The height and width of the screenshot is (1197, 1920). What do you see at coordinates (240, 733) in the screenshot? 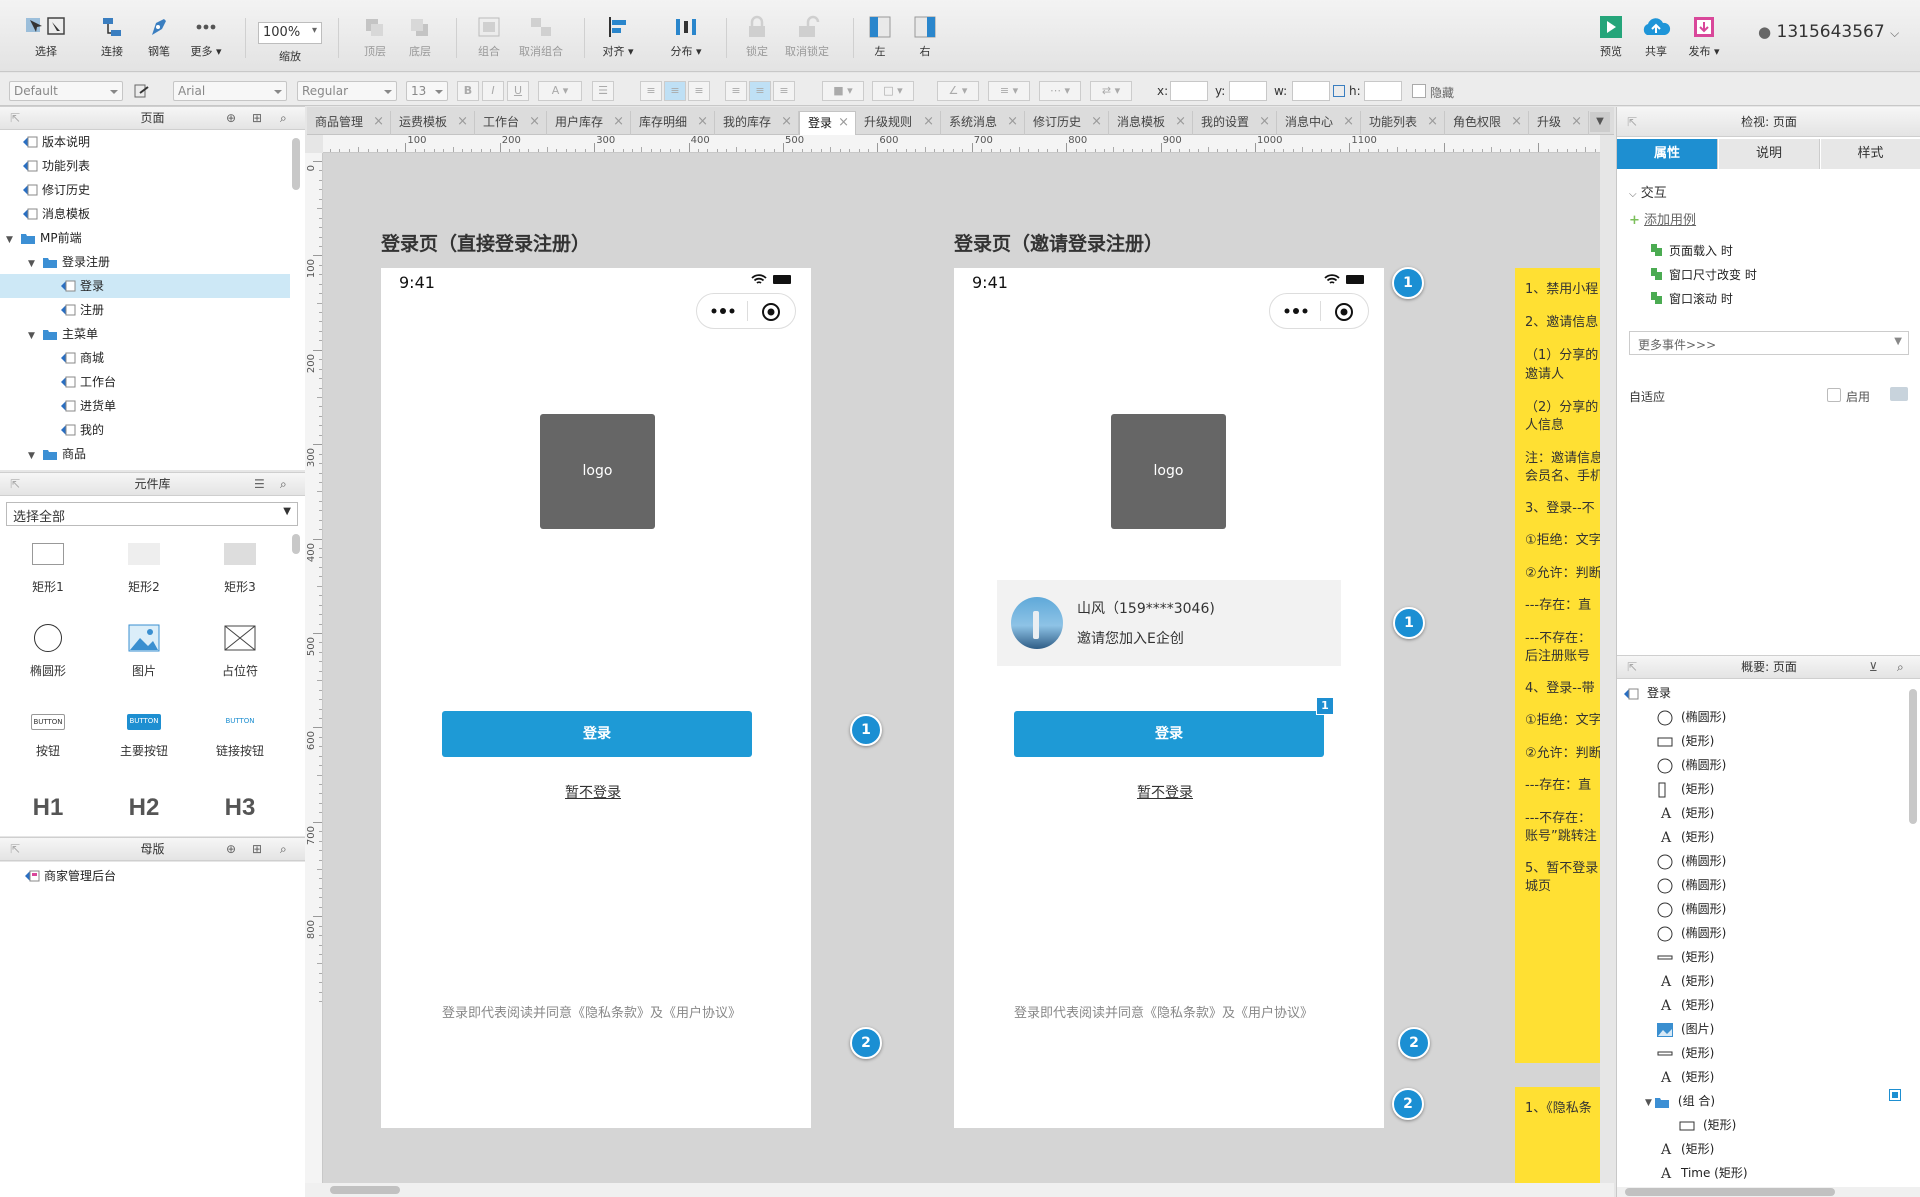
I see `widget-link-button: BUTTON 链接按钮` at bounding box center [240, 733].